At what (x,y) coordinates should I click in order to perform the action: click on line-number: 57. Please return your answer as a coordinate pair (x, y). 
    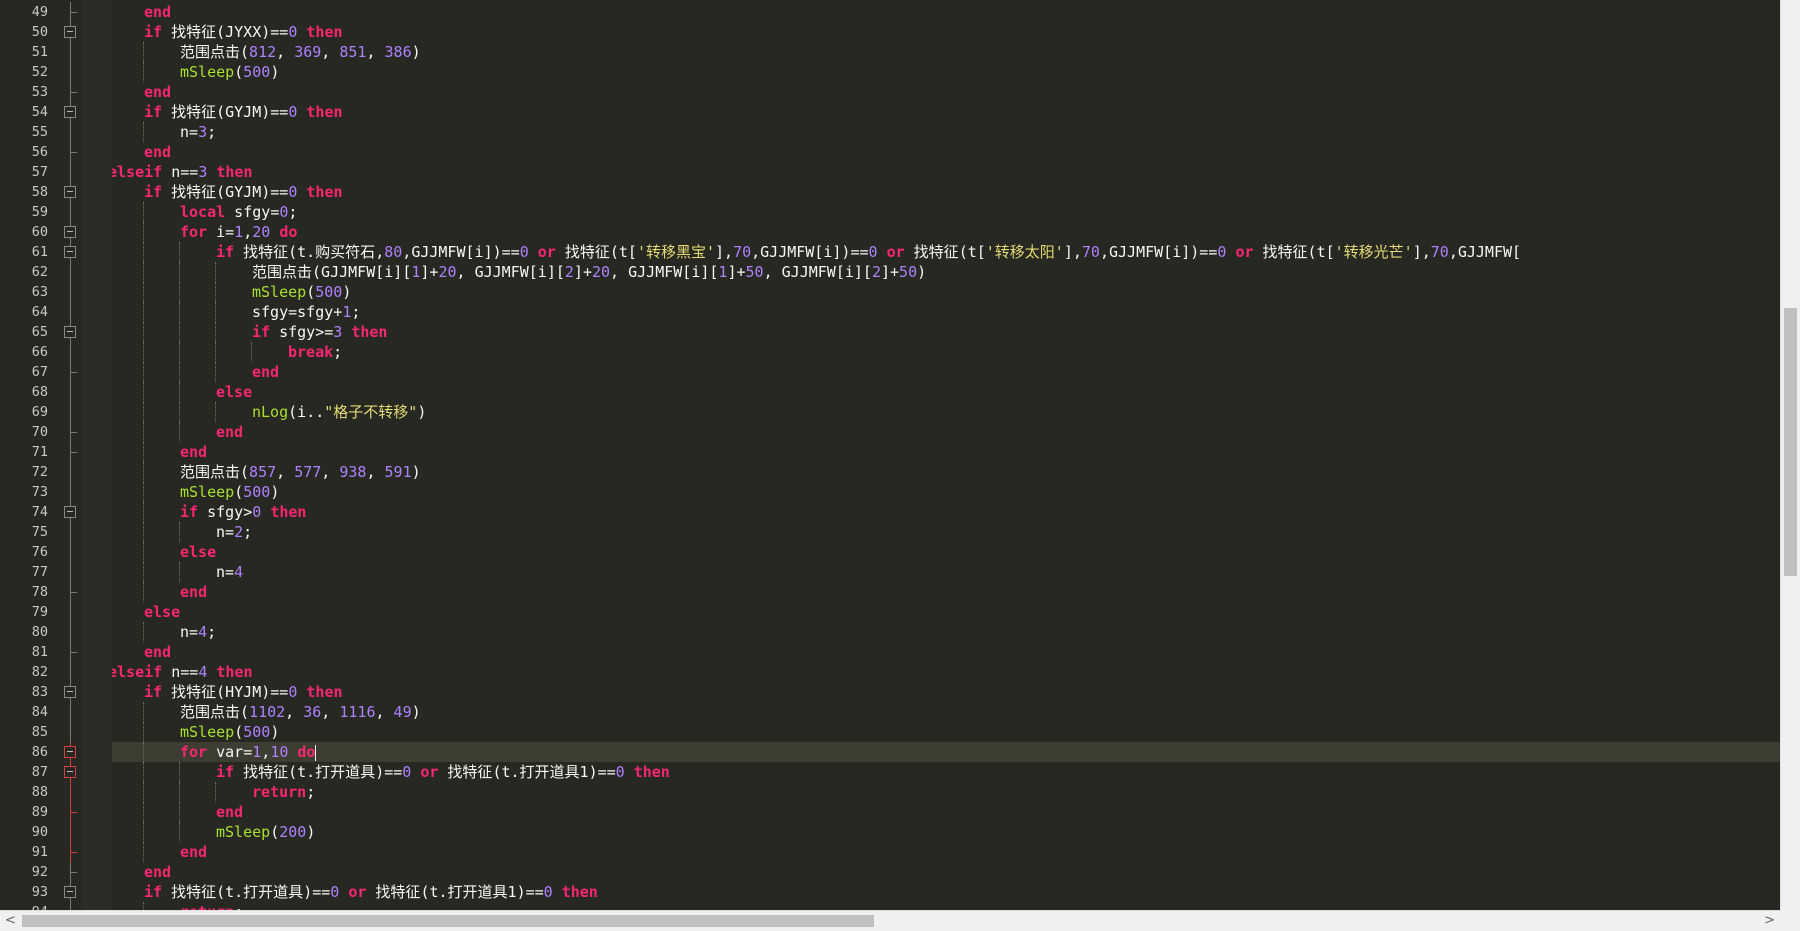
    Looking at the image, I should click on (39, 172).